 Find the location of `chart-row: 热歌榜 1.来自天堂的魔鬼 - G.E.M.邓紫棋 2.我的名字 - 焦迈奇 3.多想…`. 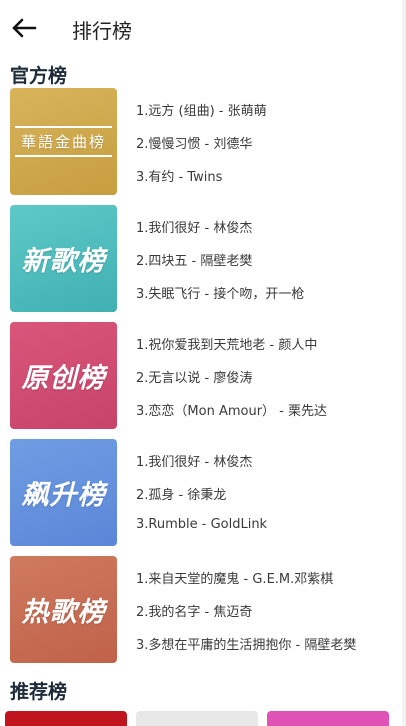

chart-row: 热歌榜 1.来自天堂的魔鬼 - G.E.M.邓紫棋 2.我的名字 - 焦迈奇 3.多想… is located at coordinates (208, 609).